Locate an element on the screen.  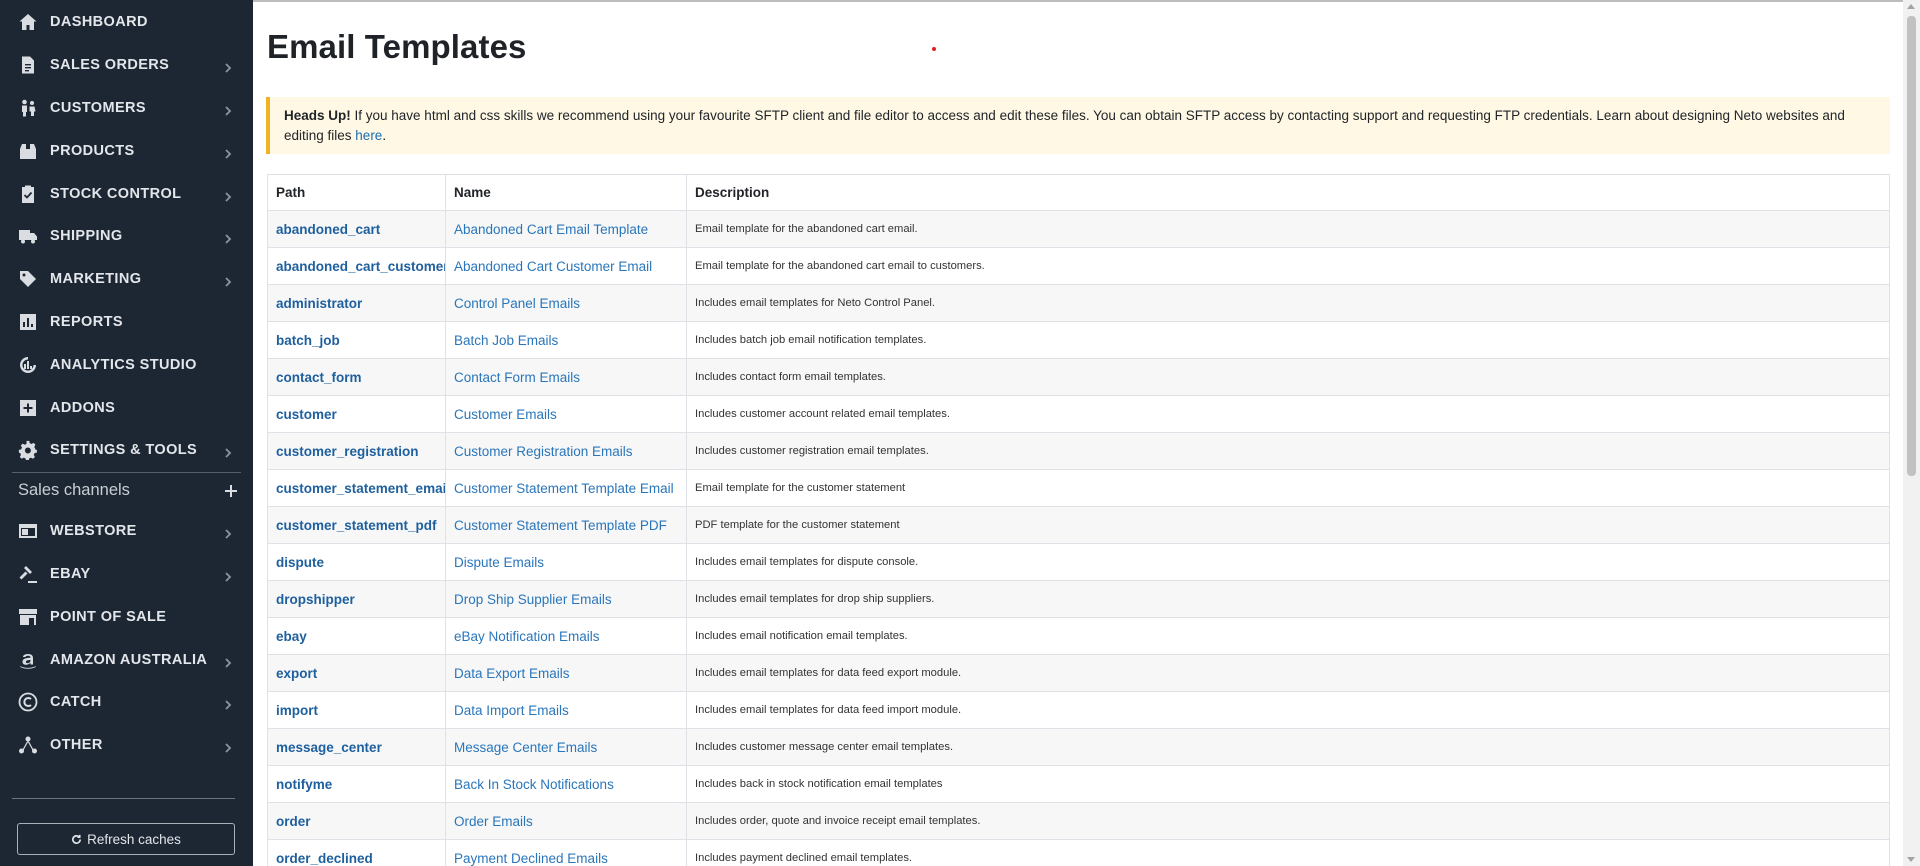
page-scrollbar is located at coordinates (1911, 433).